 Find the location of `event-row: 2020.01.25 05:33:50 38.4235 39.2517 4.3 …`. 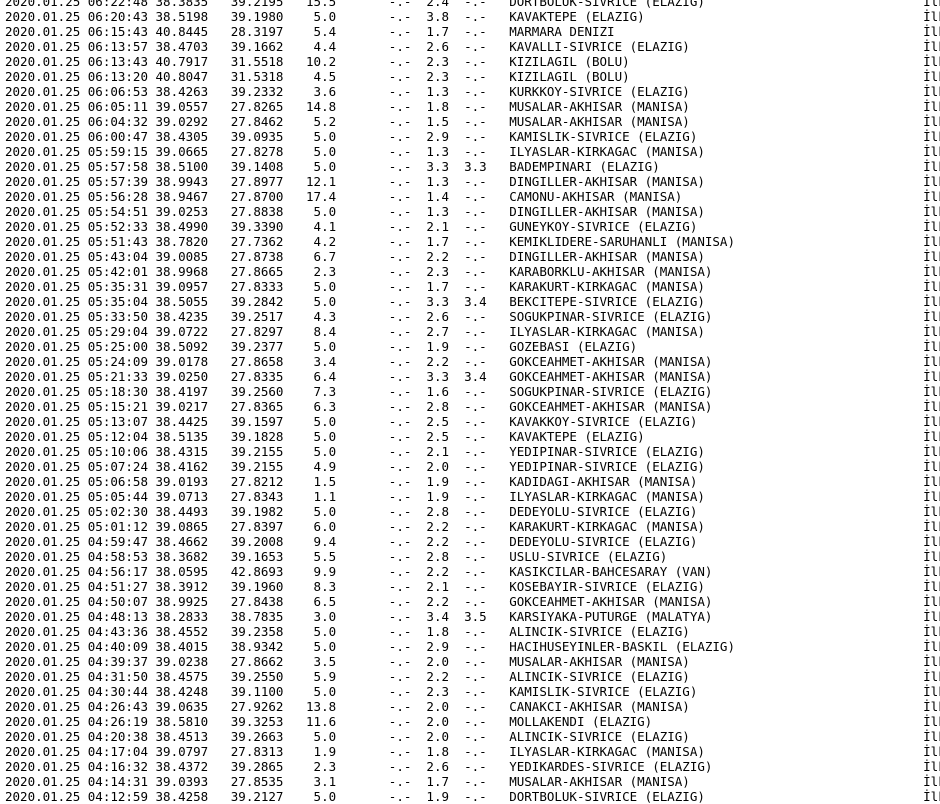

event-row: 2020.01.25 05:33:50 38.4235 39.2517 4.3 … is located at coordinates (472, 316).